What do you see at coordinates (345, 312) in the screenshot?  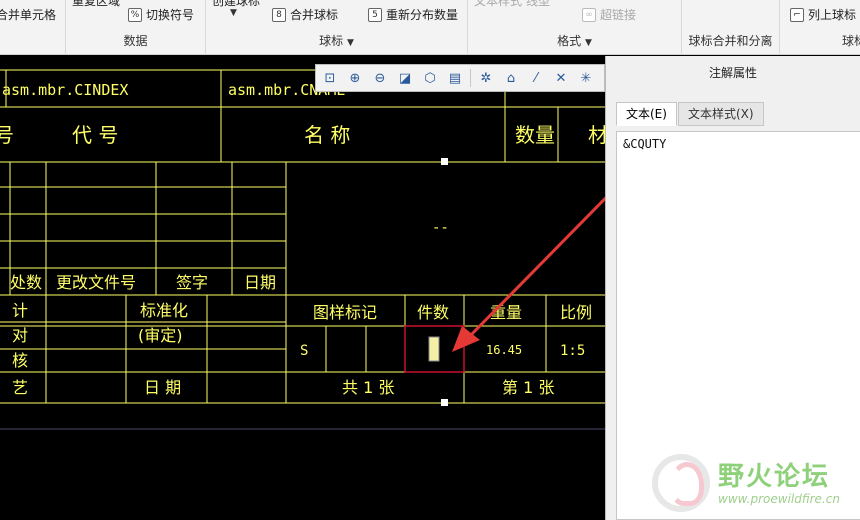 I see `drawing-mark-label: 图样标记` at bounding box center [345, 312].